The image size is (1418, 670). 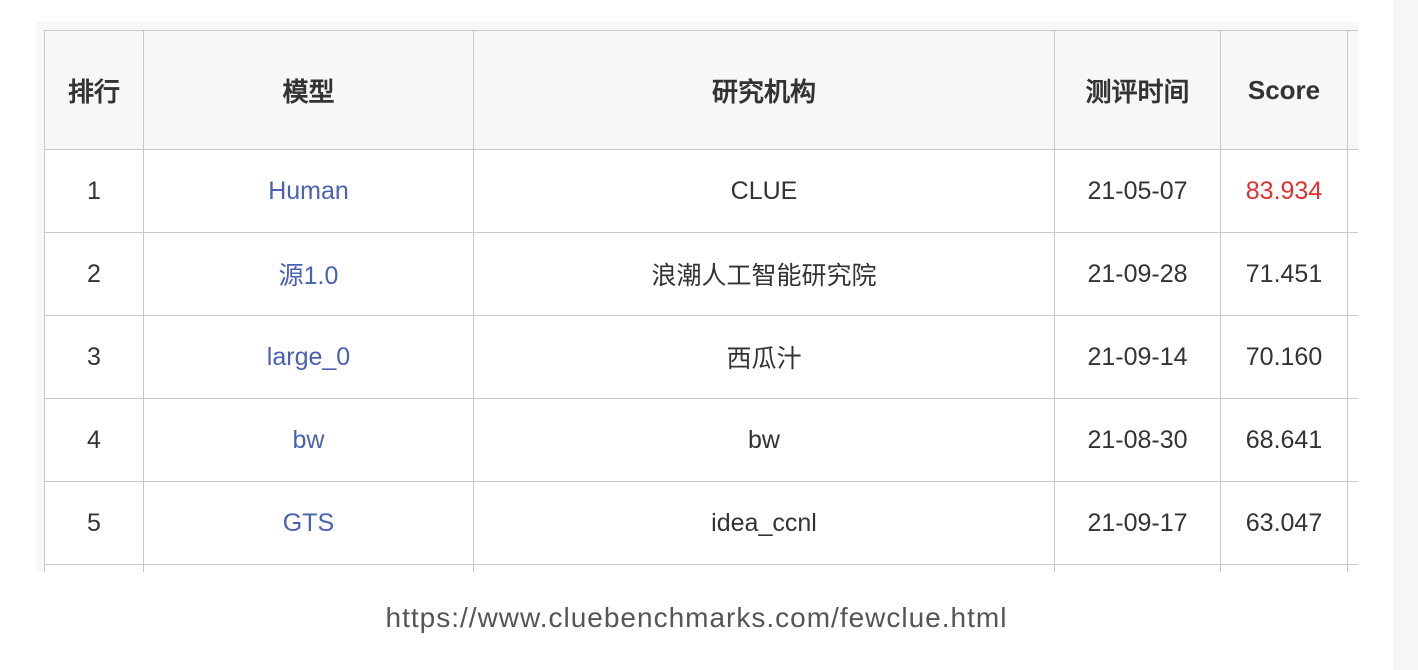 I want to click on model-cell: bw, so click(x=308, y=440).